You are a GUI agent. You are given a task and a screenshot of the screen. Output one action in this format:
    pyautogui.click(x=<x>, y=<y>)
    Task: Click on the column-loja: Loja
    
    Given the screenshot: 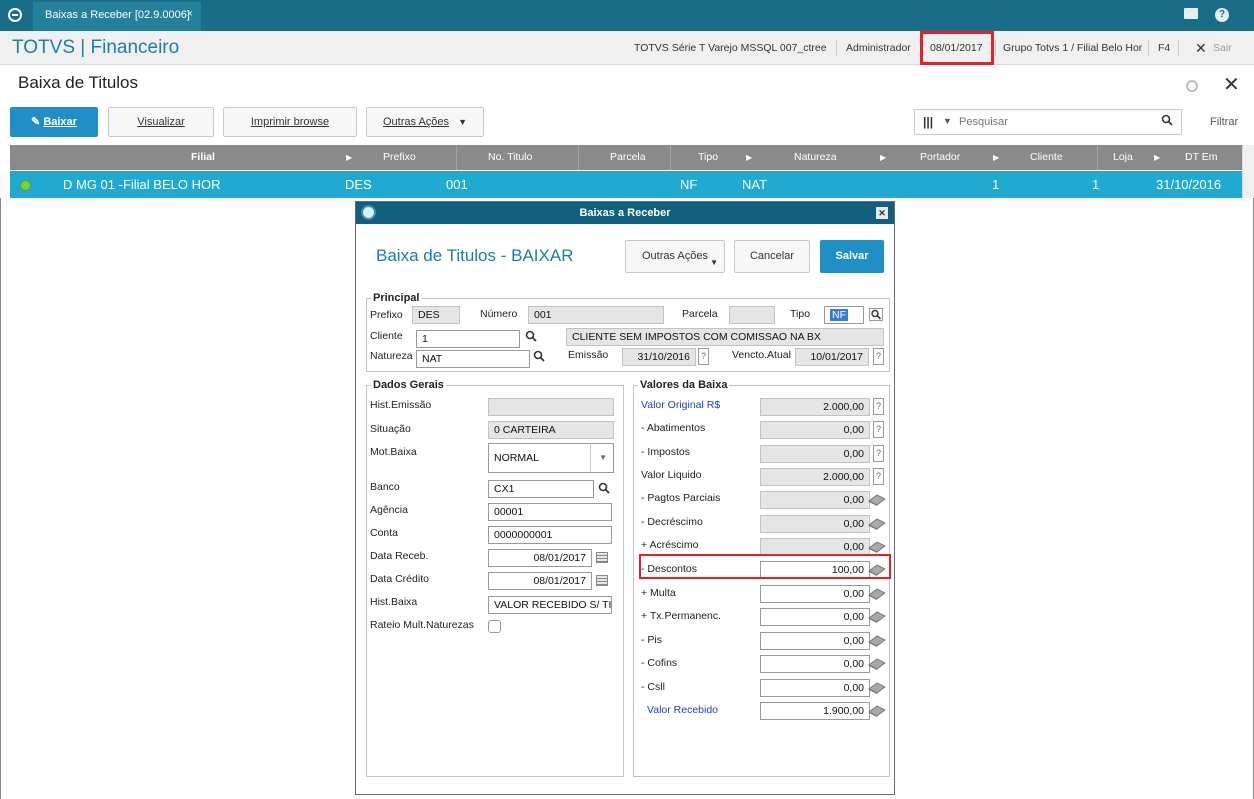 What is the action you would take?
    pyautogui.click(x=1123, y=157)
    